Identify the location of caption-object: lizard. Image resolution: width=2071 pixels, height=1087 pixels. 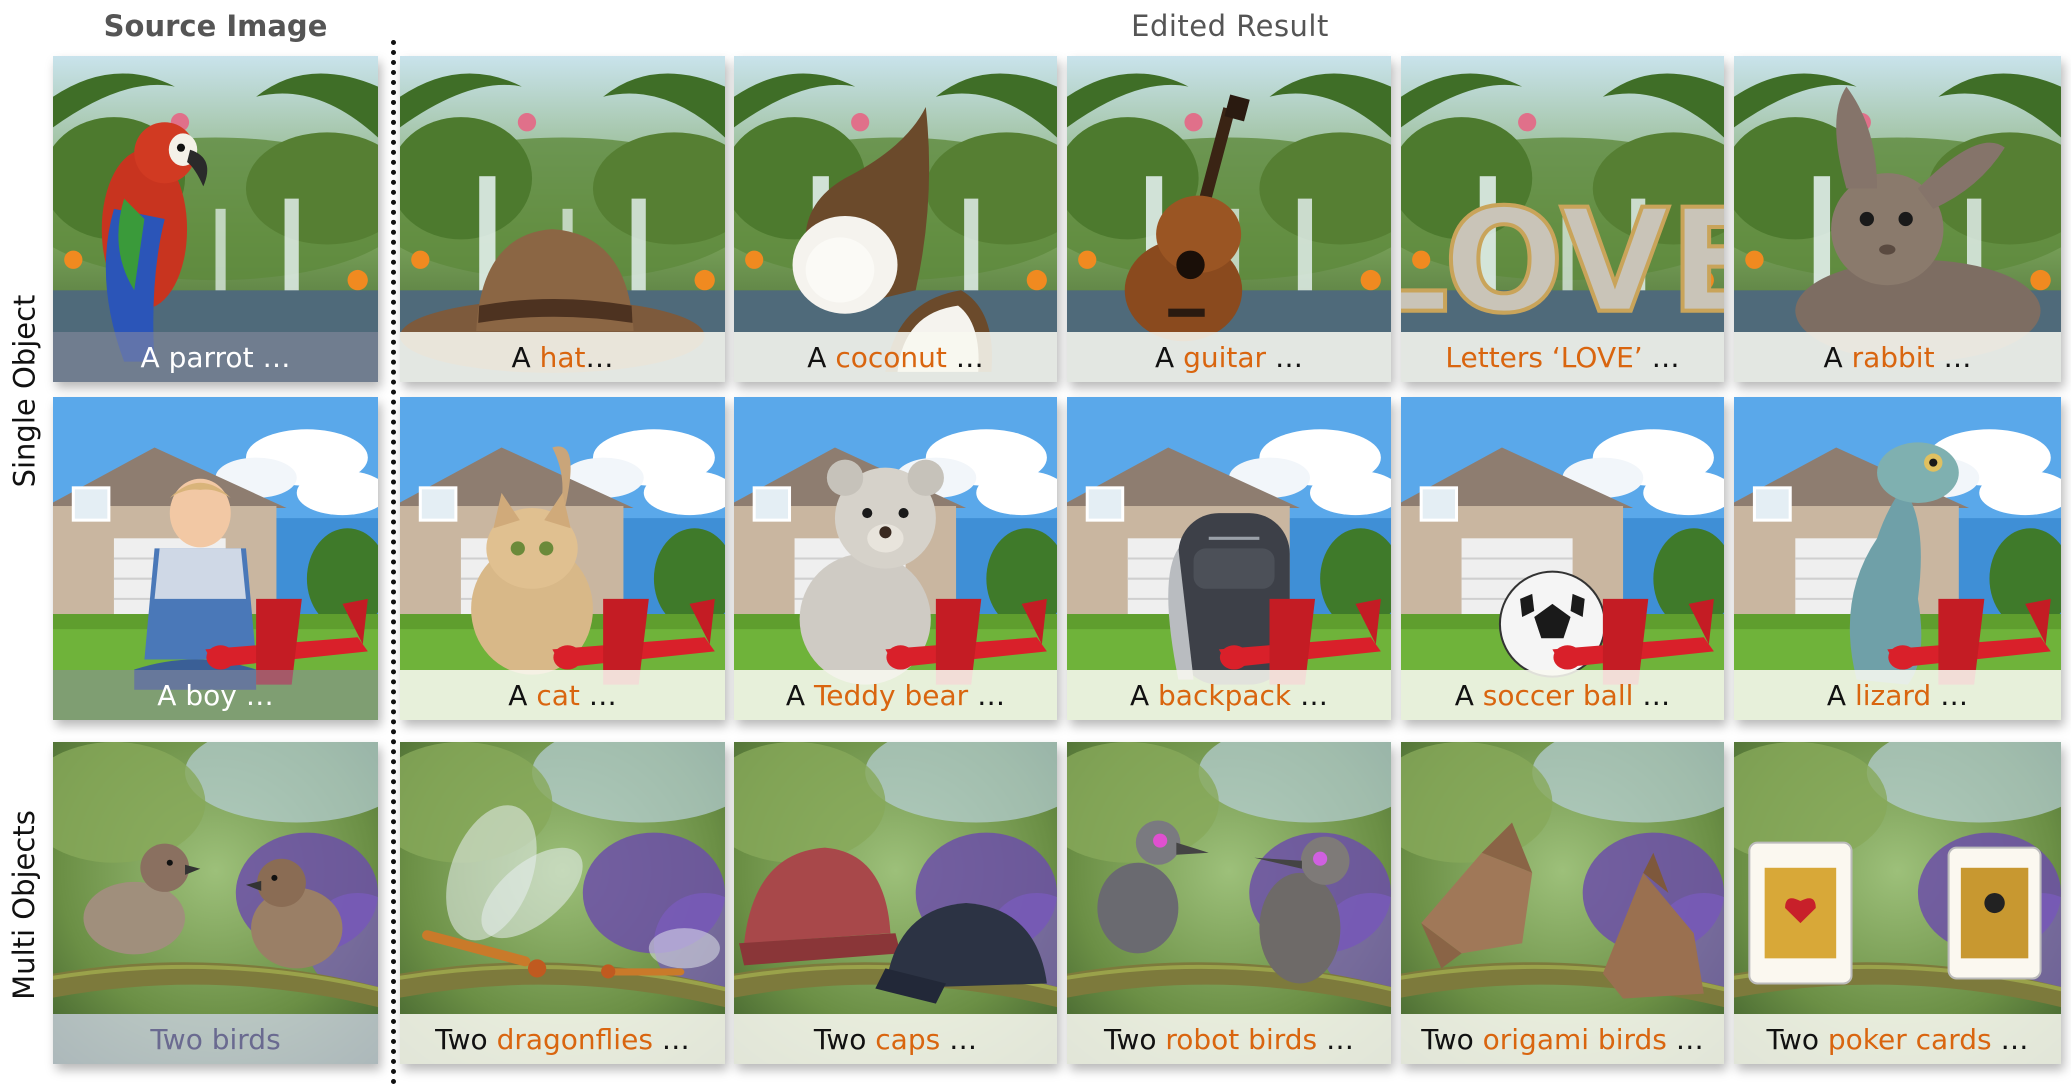
(1893, 695).